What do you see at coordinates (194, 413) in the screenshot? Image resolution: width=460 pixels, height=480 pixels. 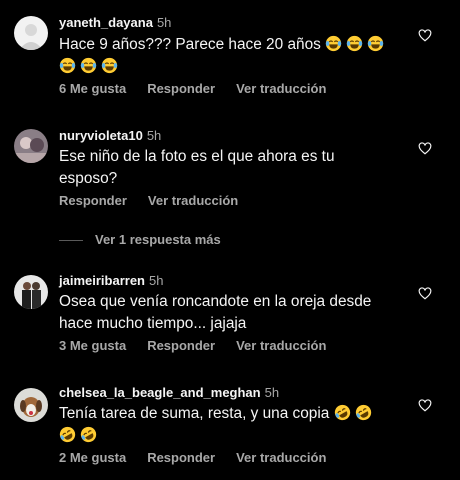 I see `comment-text-line: Tenía tarea de suma, resta, y una copia` at bounding box center [194, 413].